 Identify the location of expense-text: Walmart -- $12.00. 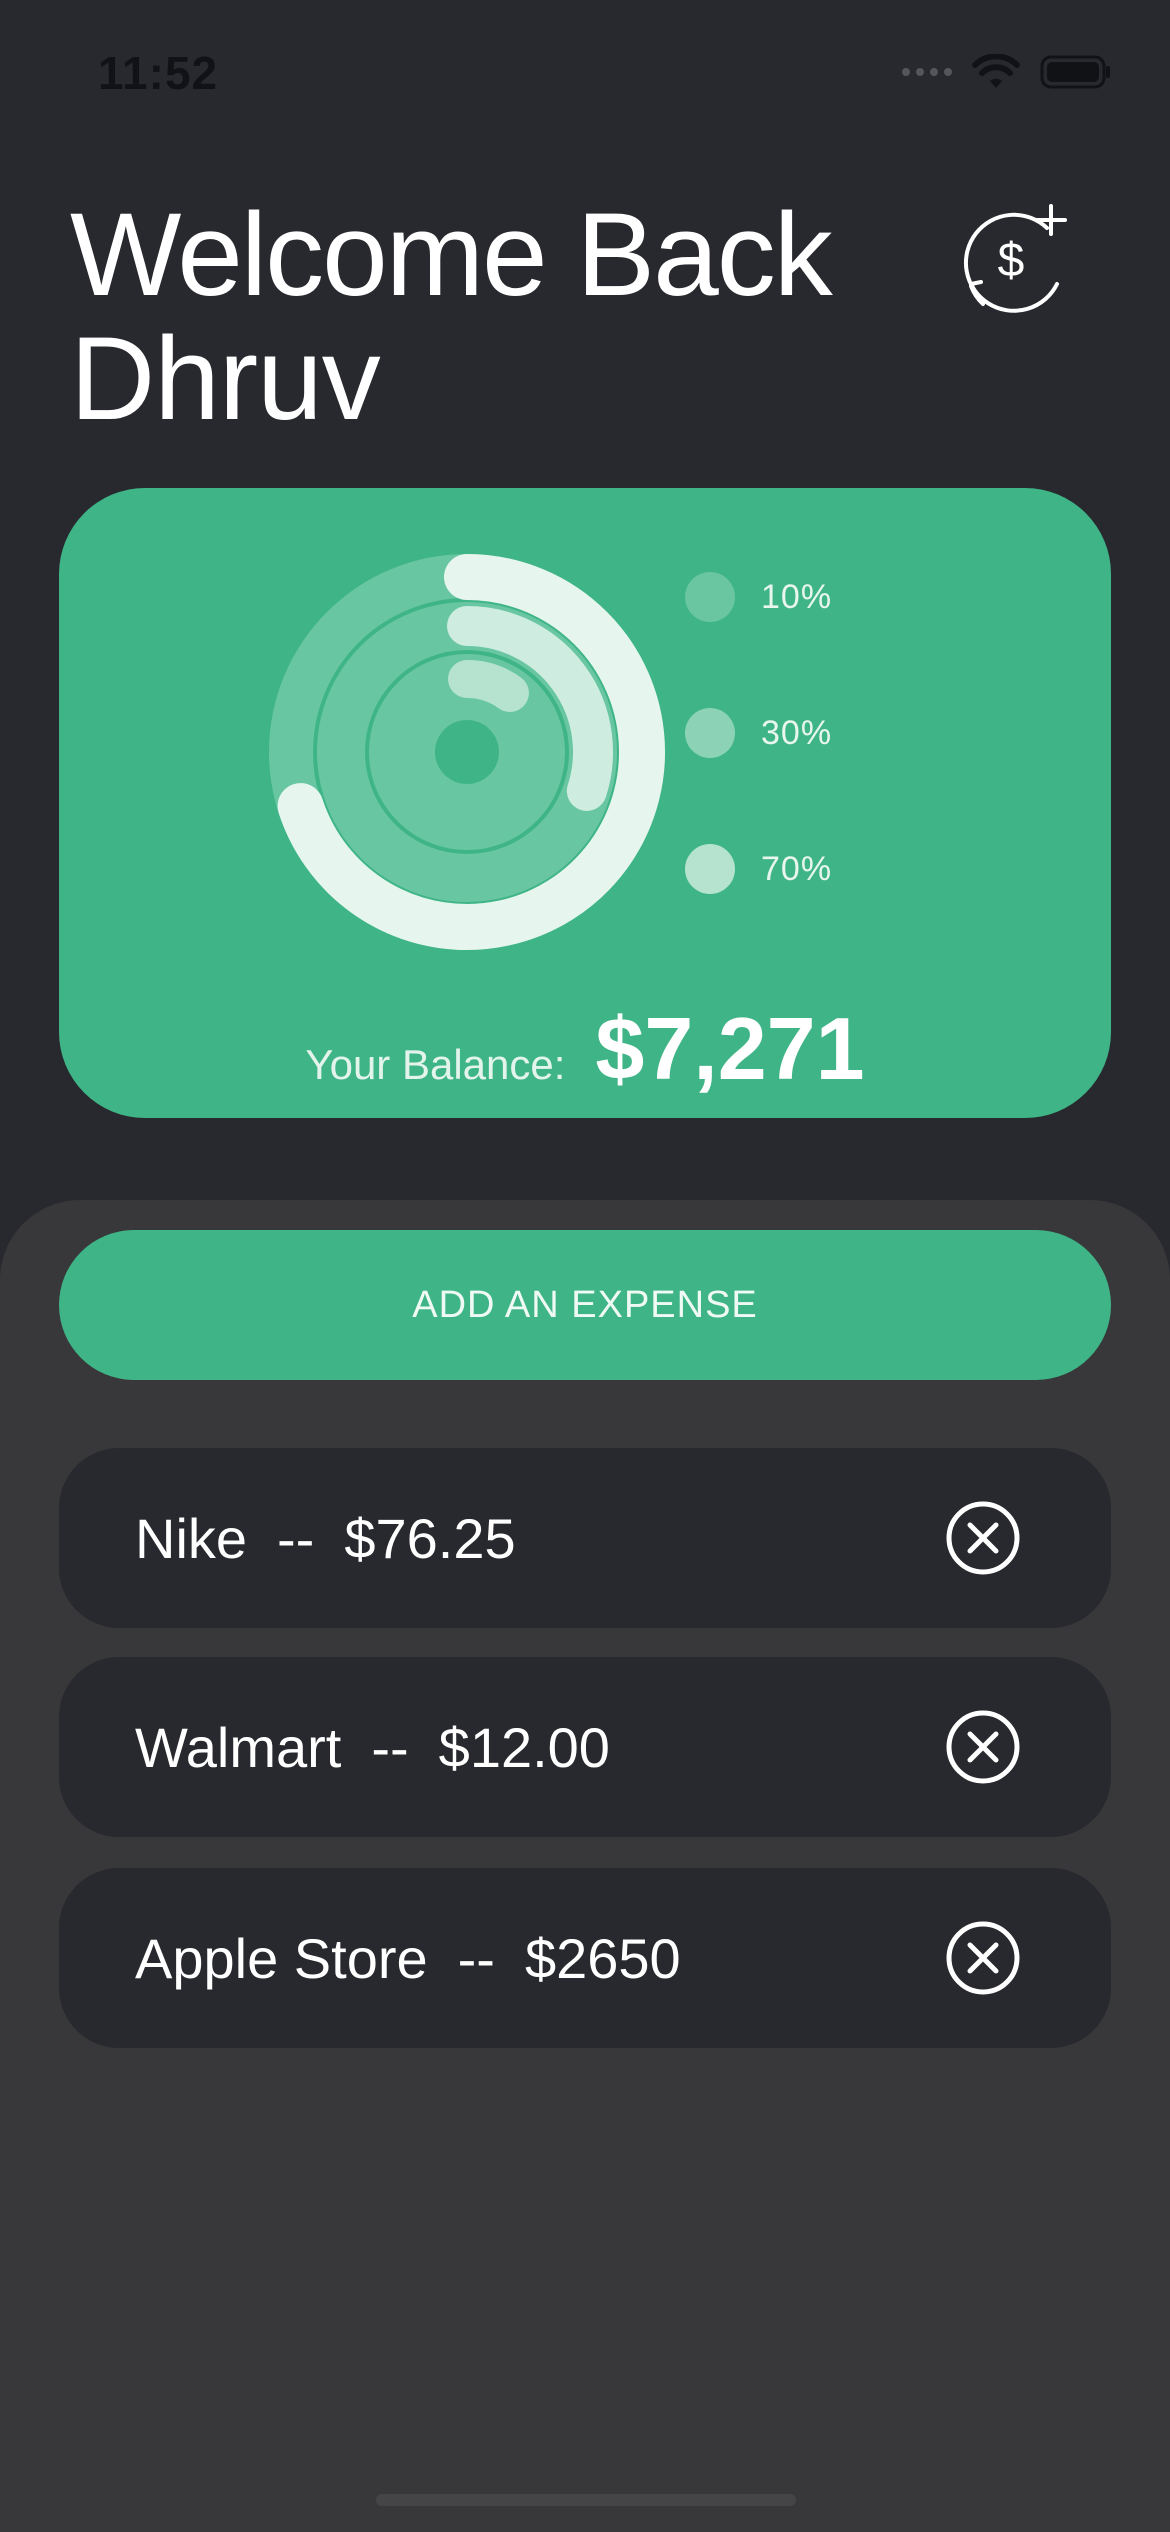
(372, 1747).